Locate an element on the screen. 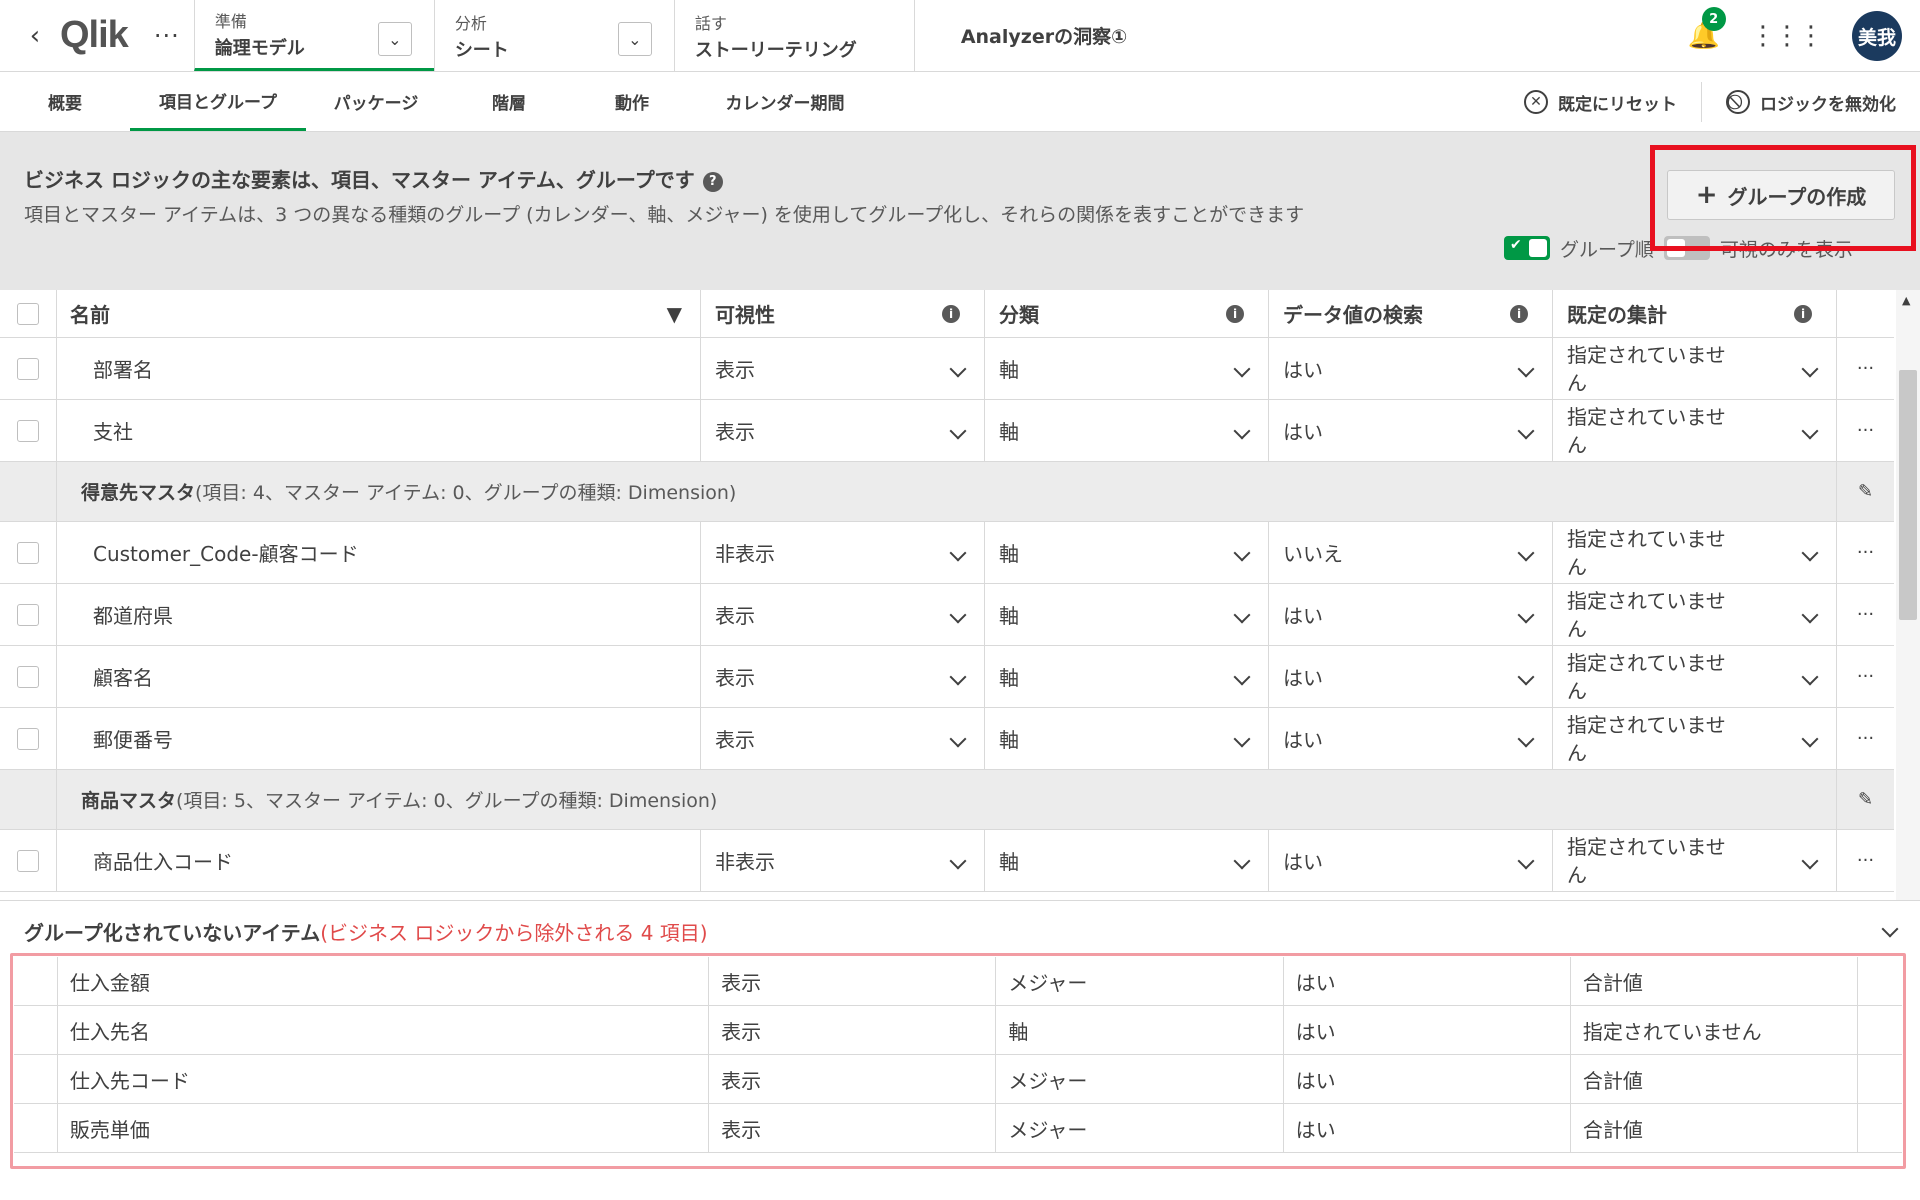 This screenshot has width=1920, height=1200. row-spacer is located at coordinates (36, 1030).